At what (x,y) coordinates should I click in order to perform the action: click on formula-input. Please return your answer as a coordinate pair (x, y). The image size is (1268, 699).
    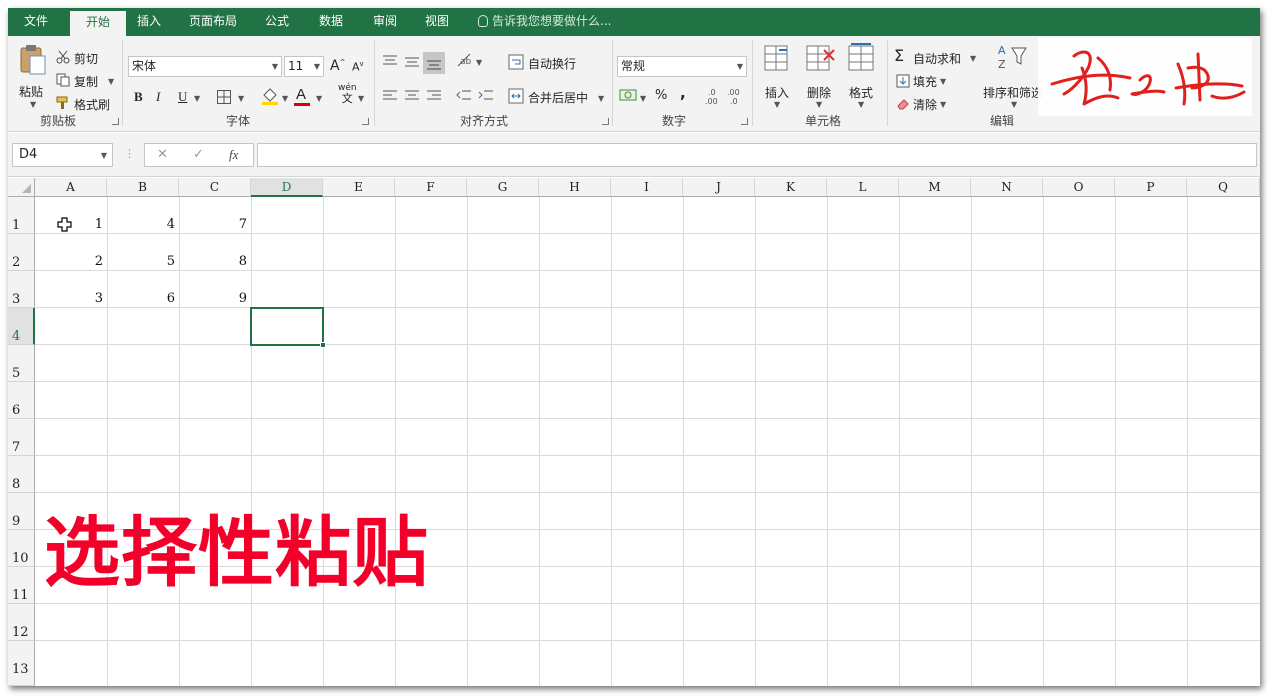
    Looking at the image, I should click on (757, 155).